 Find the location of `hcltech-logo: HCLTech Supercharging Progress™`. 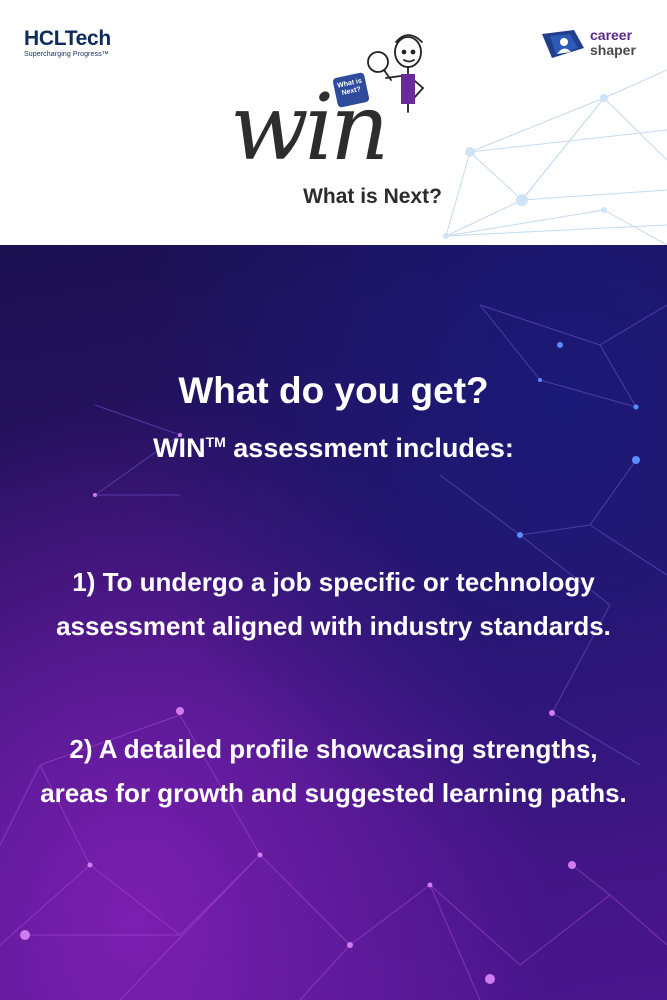

hcltech-logo: HCLTech Supercharging Progress™ is located at coordinates (67, 43).